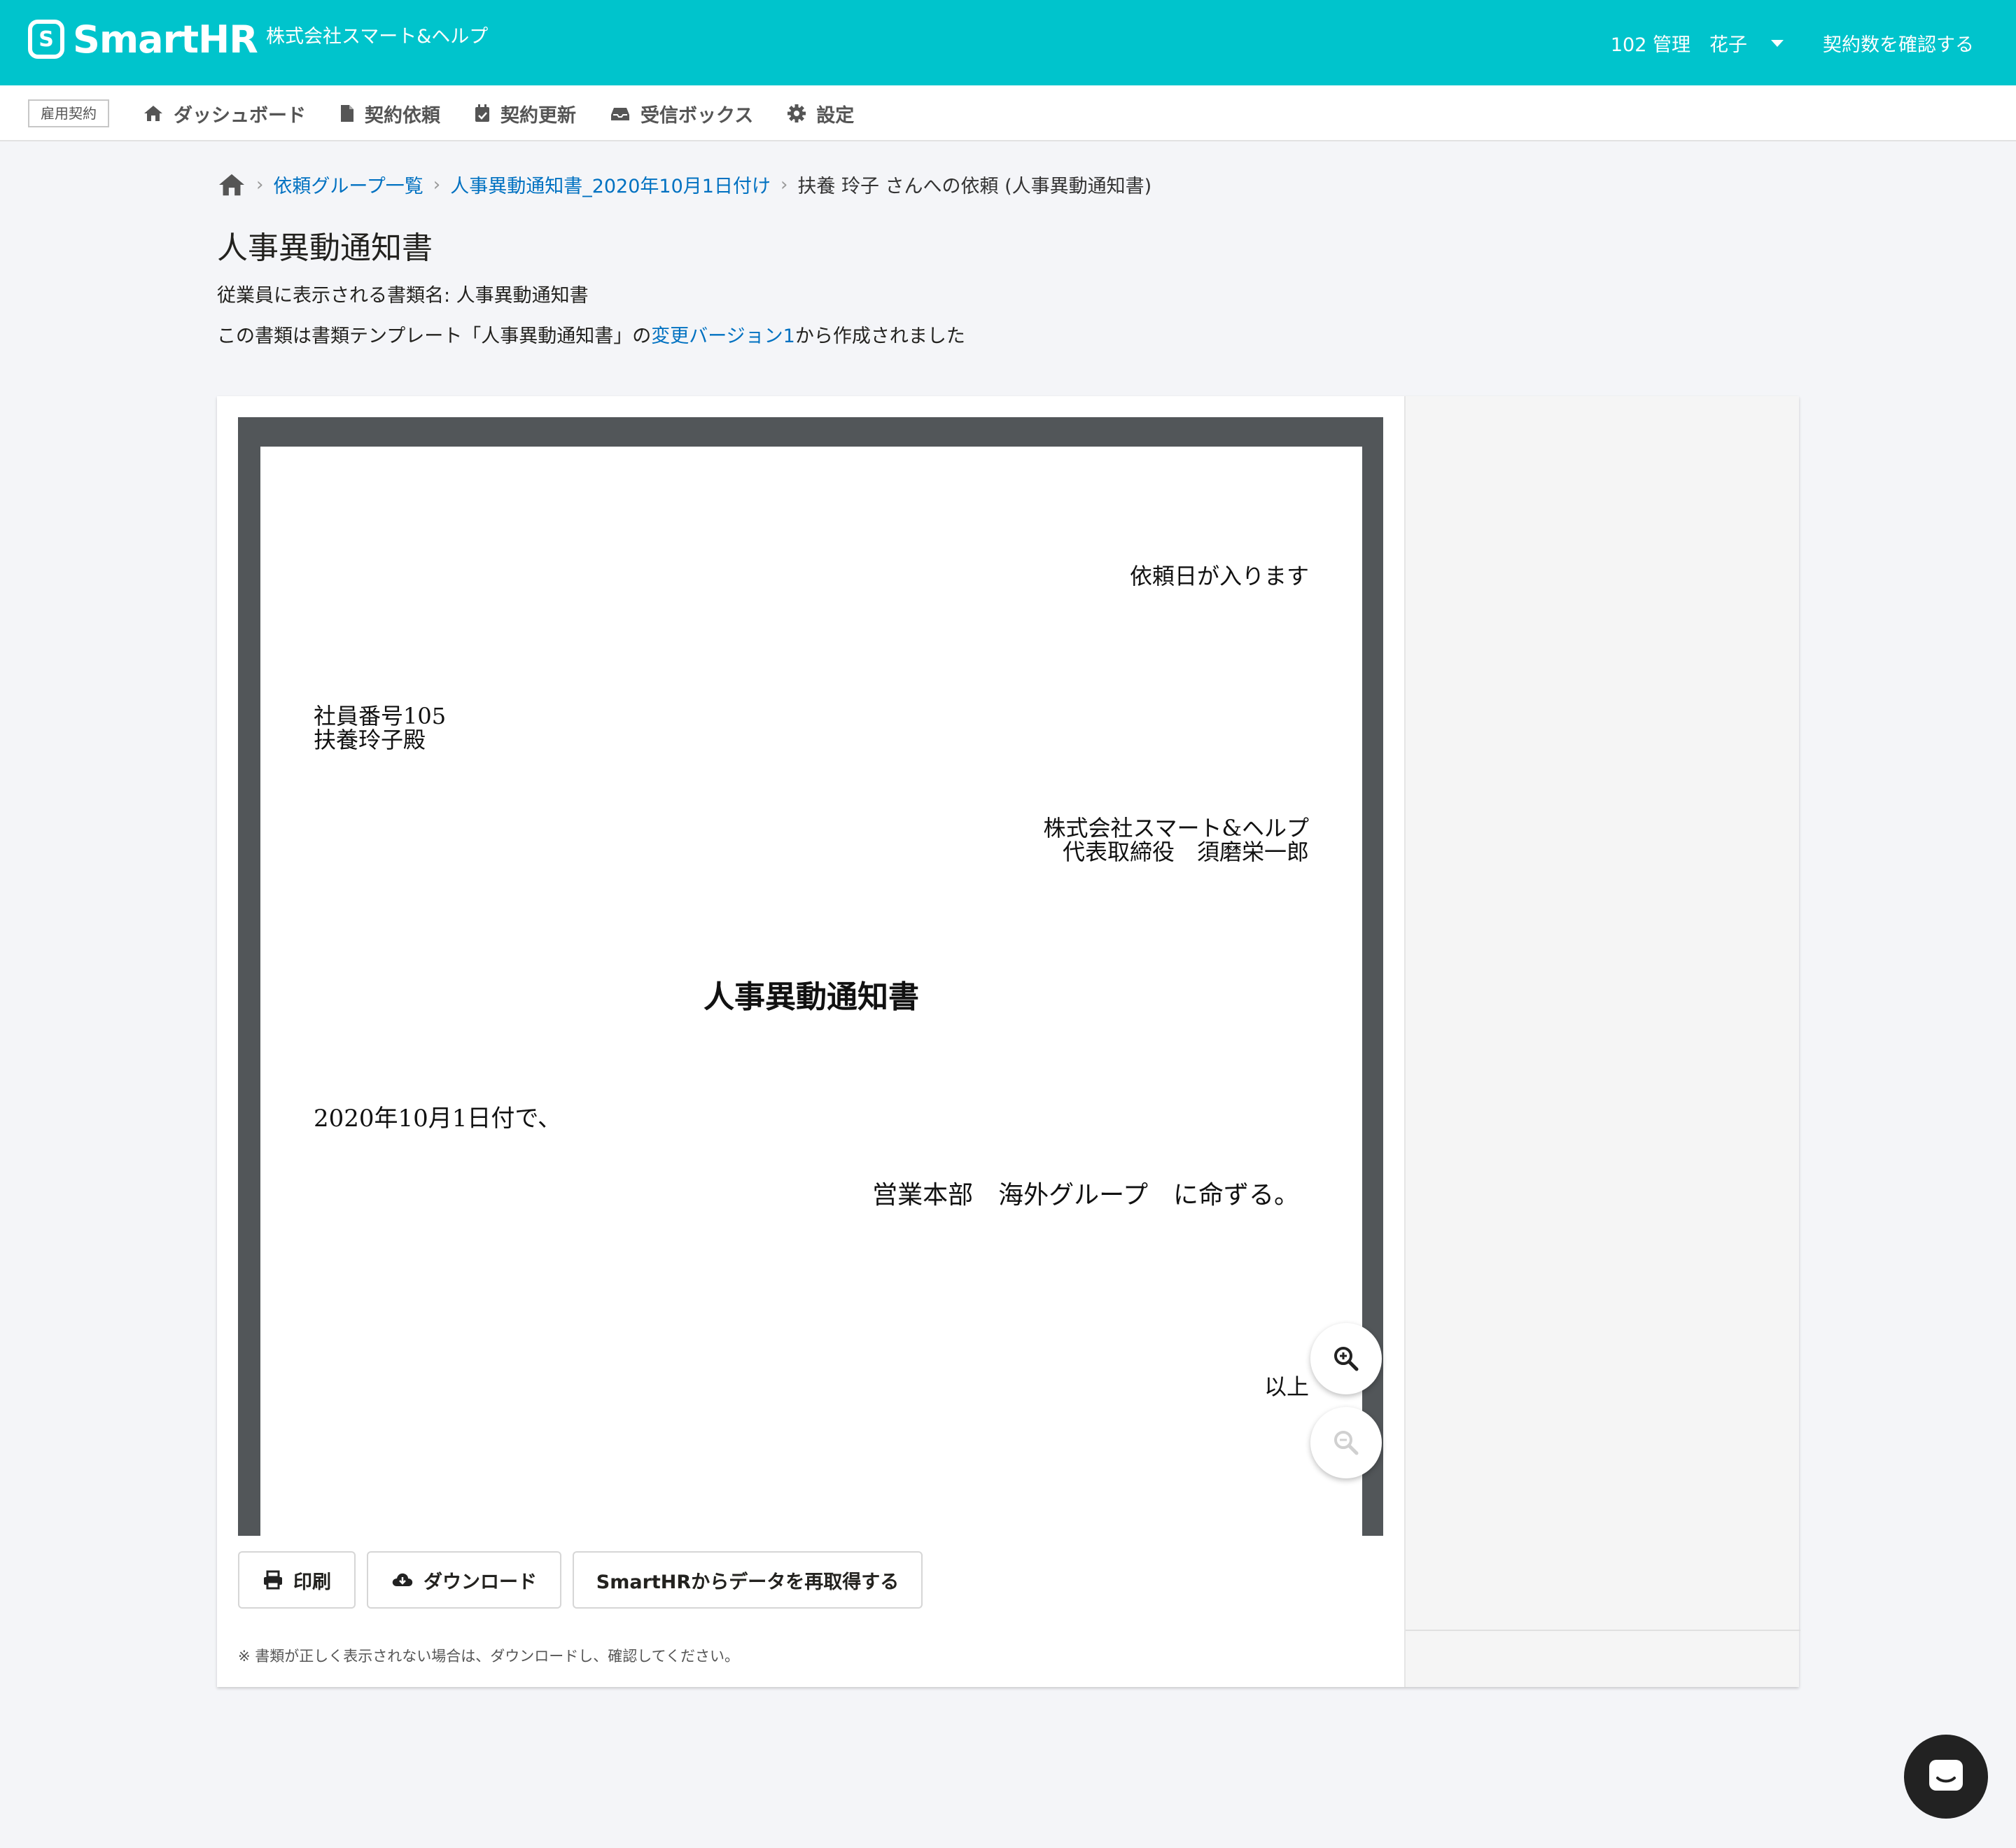  What do you see at coordinates (697, 115) in the screenshot?
I see `nav-item-label: 受信ボックス` at bounding box center [697, 115].